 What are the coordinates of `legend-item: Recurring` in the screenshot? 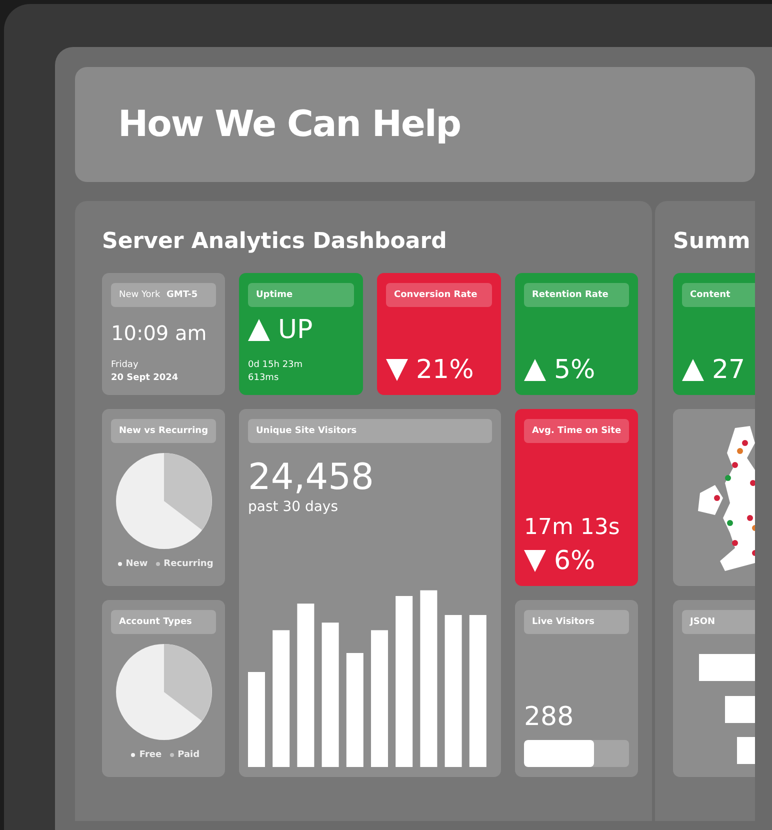 It's located at (189, 564).